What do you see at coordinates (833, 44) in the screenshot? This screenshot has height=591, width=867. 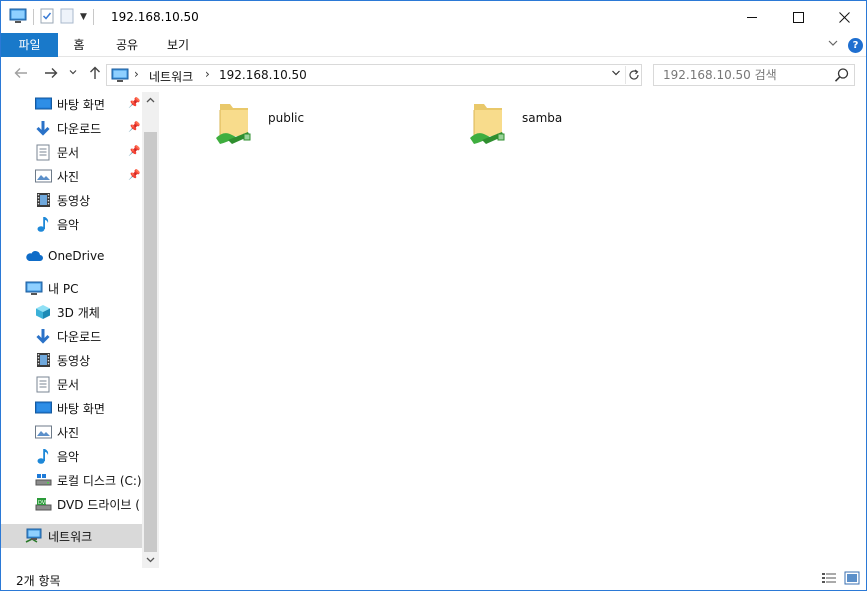 I see `expand-ribbon-chevron-icon` at bounding box center [833, 44].